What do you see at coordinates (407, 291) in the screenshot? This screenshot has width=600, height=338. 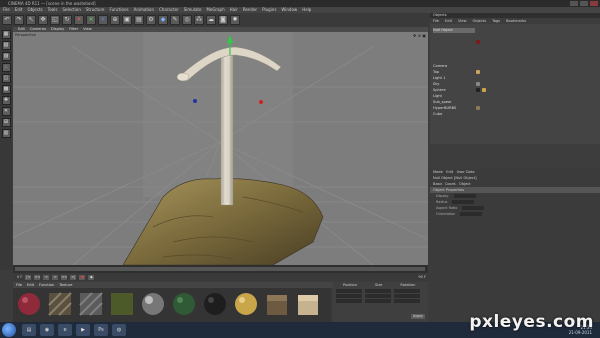 I see `rotation-h-field` at bounding box center [407, 291].